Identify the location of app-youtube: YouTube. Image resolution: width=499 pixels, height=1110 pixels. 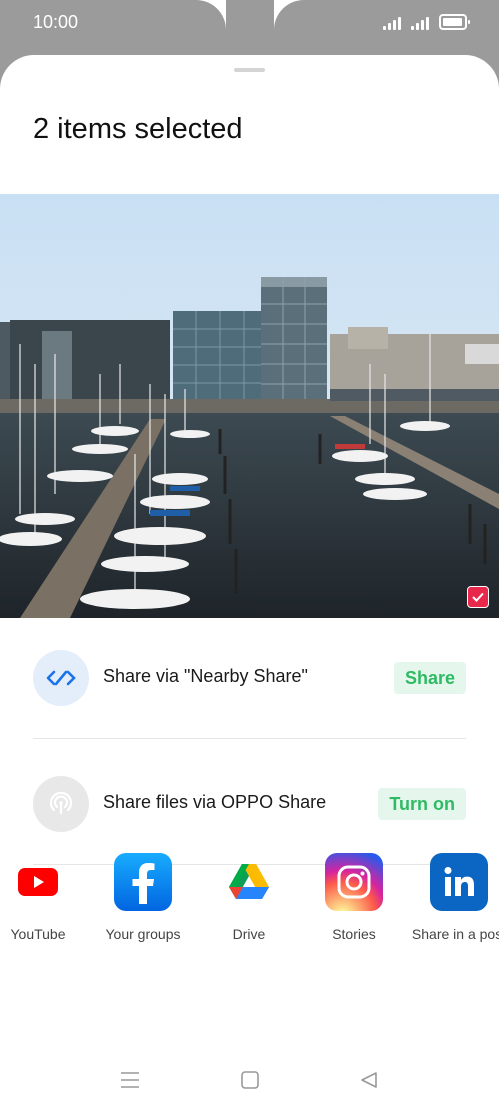
(44, 899).